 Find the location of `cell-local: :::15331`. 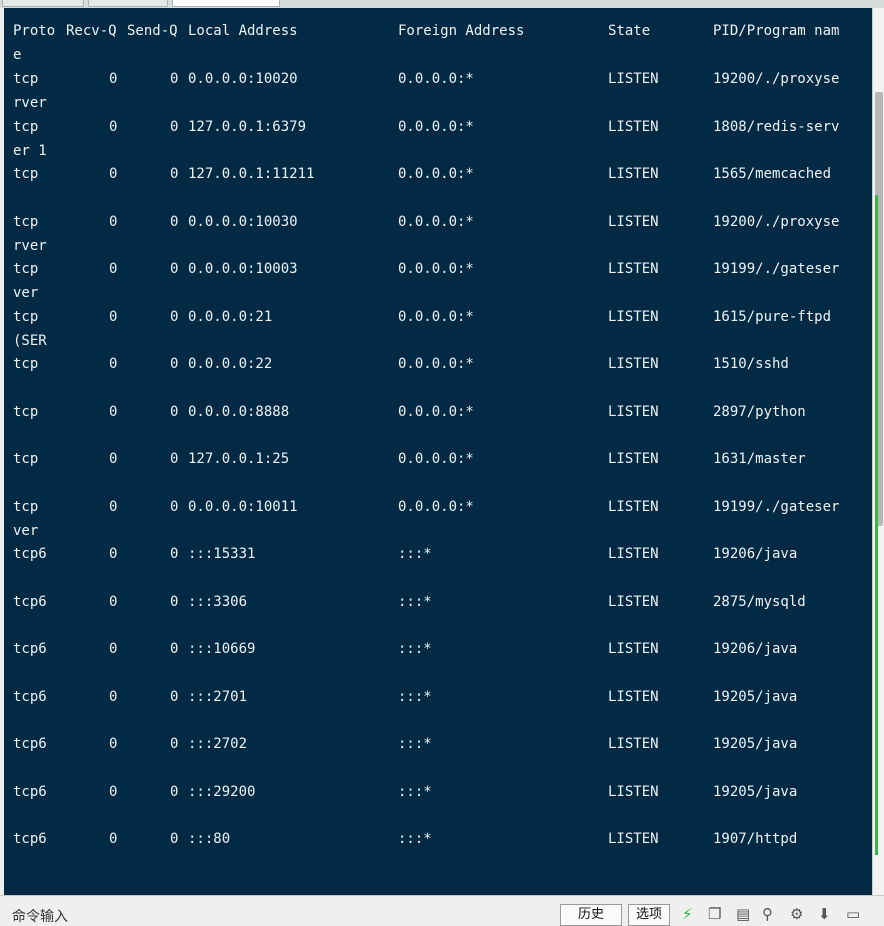

cell-local: :::15331 is located at coordinates (222, 554).